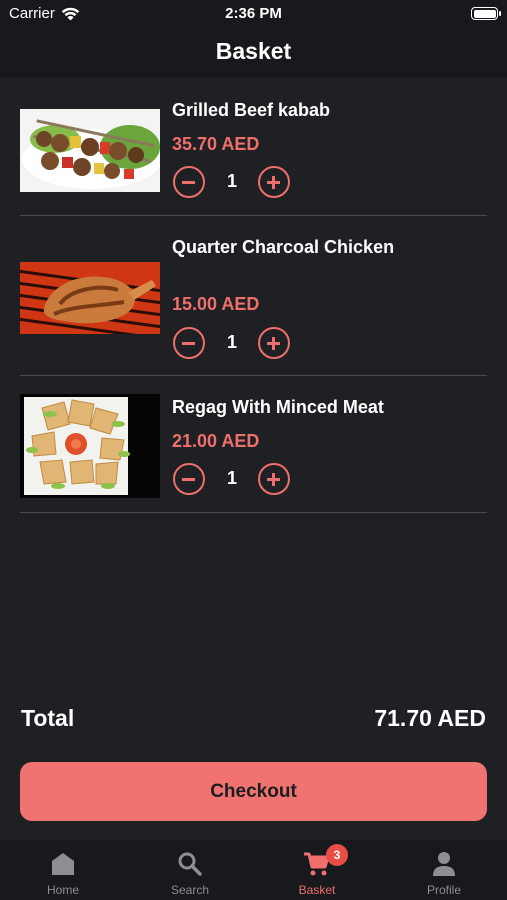  I want to click on tab-label: Basket, so click(317, 890).